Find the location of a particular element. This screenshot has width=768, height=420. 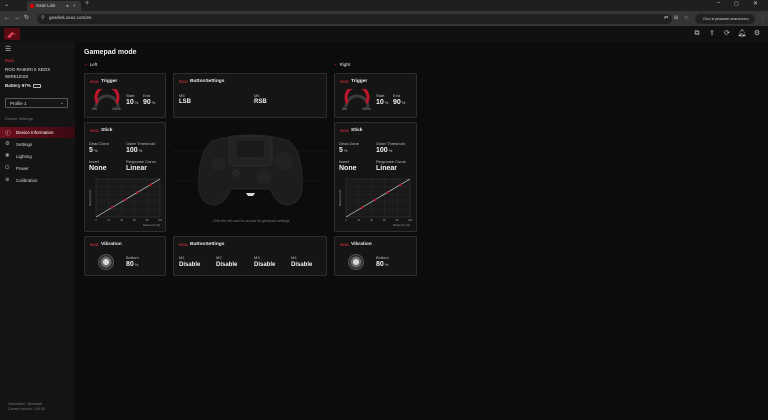

sidebar-item-settings: ⚙ Settings is located at coordinates (37, 144).